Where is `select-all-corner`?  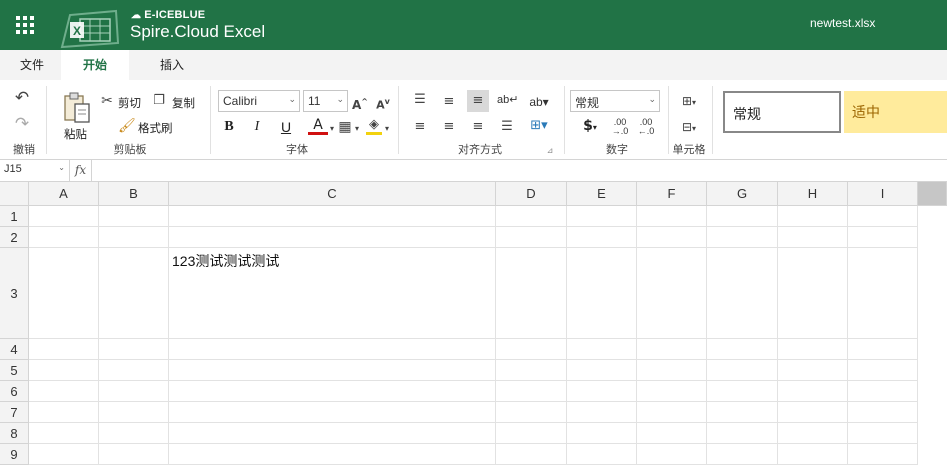
select-all-corner is located at coordinates (14, 194).